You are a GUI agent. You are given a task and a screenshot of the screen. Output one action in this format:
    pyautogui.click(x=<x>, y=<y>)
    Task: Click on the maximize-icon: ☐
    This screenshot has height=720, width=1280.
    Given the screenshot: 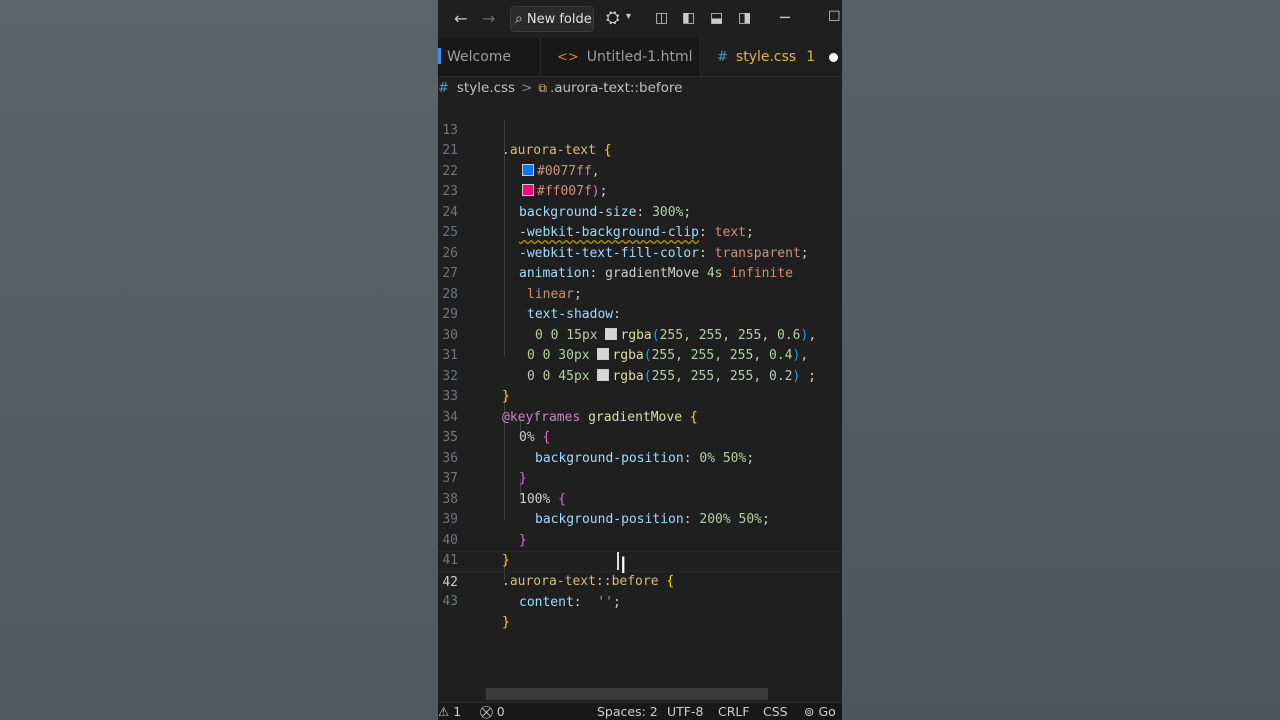 What is the action you would take?
    pyautogui.click(x=834, y=17)
    